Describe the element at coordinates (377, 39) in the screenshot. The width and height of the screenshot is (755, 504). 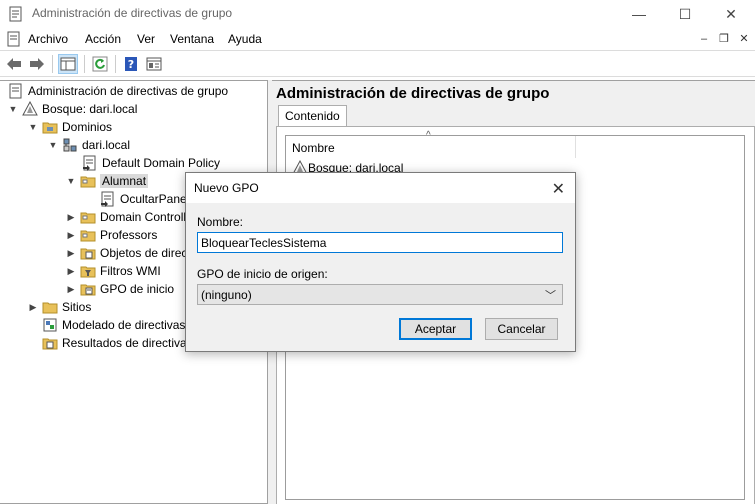
I see `menu-bar: Archivo Acción Ver Ventana Ayuda – ❐ ✕` at that location.